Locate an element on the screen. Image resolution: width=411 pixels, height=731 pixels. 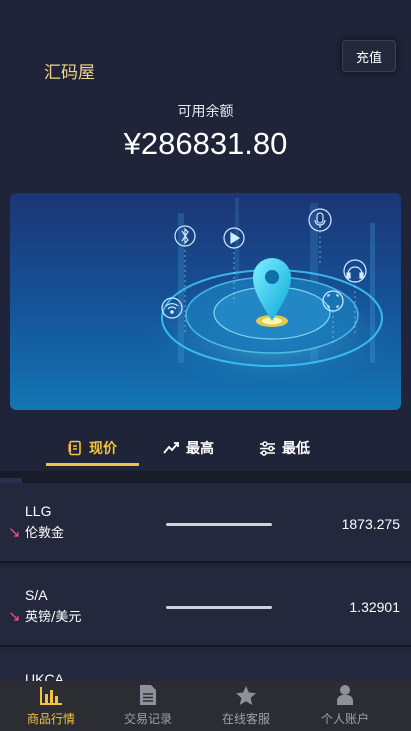
tab-lowest: 最低 is located at coordinates (284, 448).